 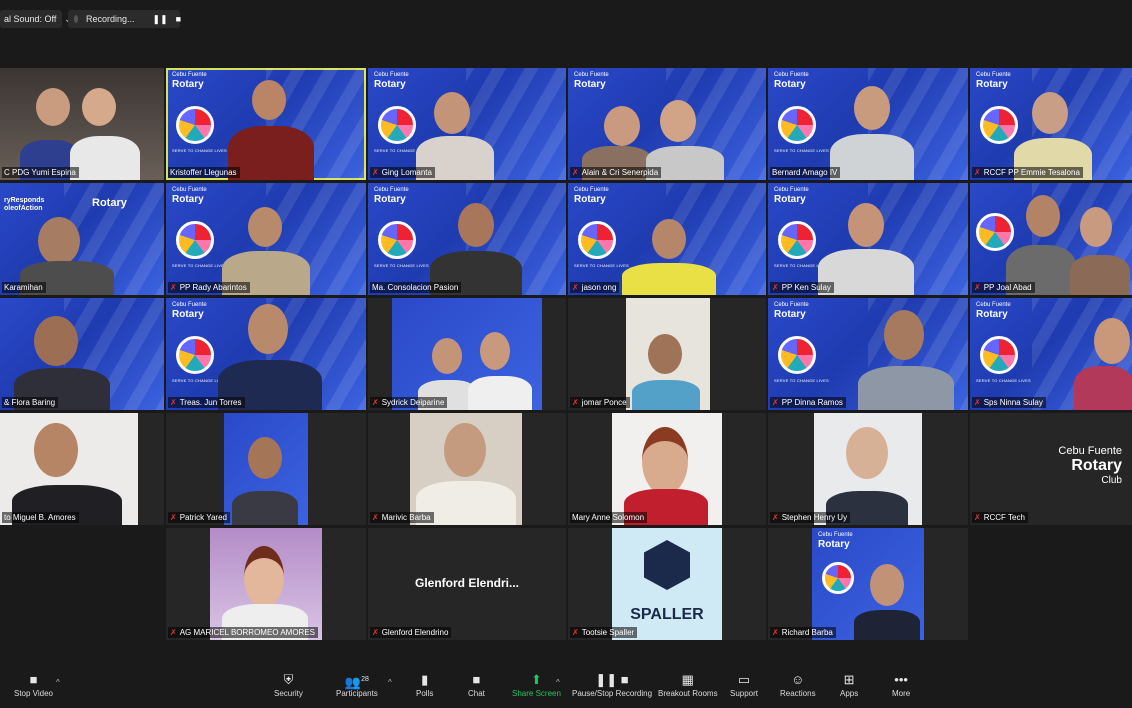 I want to click on breakout-rooms-button: ▦ Breakout Rooms, so click(x=688, y=684).